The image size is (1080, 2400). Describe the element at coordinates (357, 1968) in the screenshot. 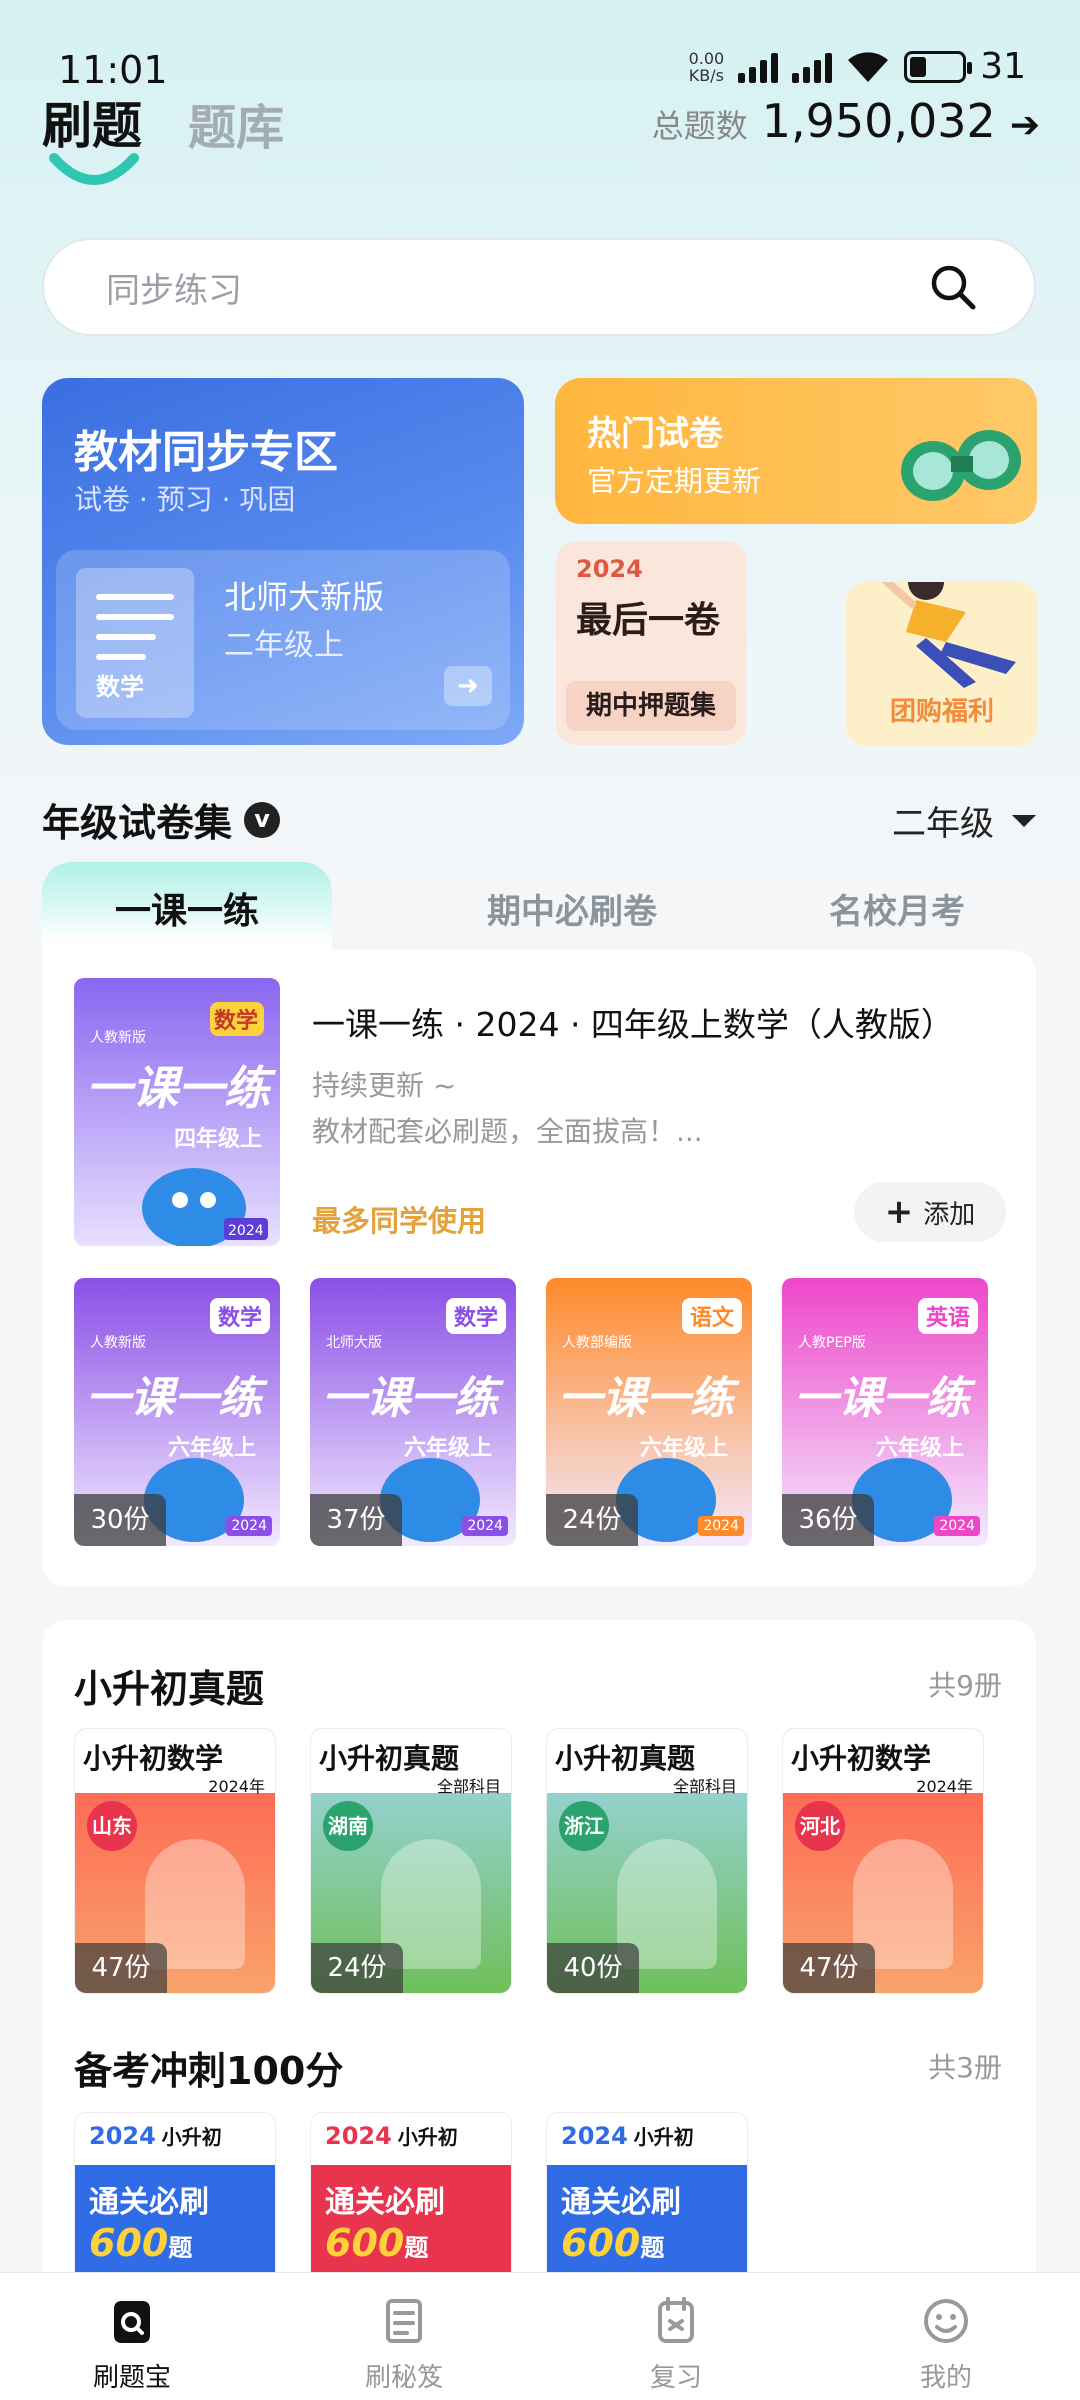

I see `xsc-book-count: 24份` at that location.